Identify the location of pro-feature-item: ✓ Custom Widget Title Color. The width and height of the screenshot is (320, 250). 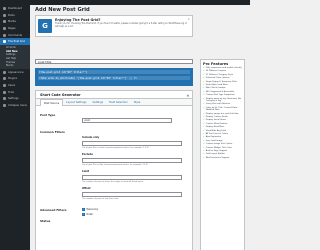
(222, 148).